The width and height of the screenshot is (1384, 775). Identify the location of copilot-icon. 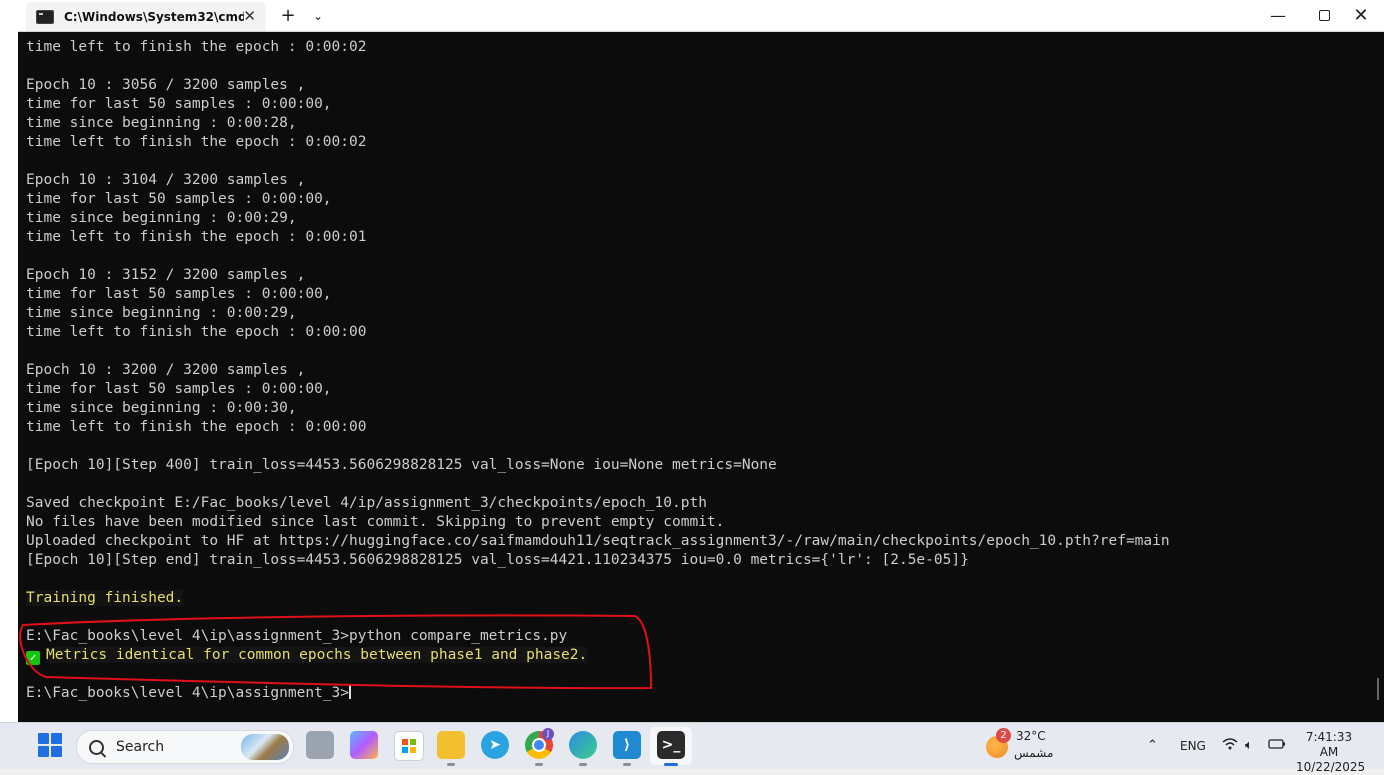
(364, 745).